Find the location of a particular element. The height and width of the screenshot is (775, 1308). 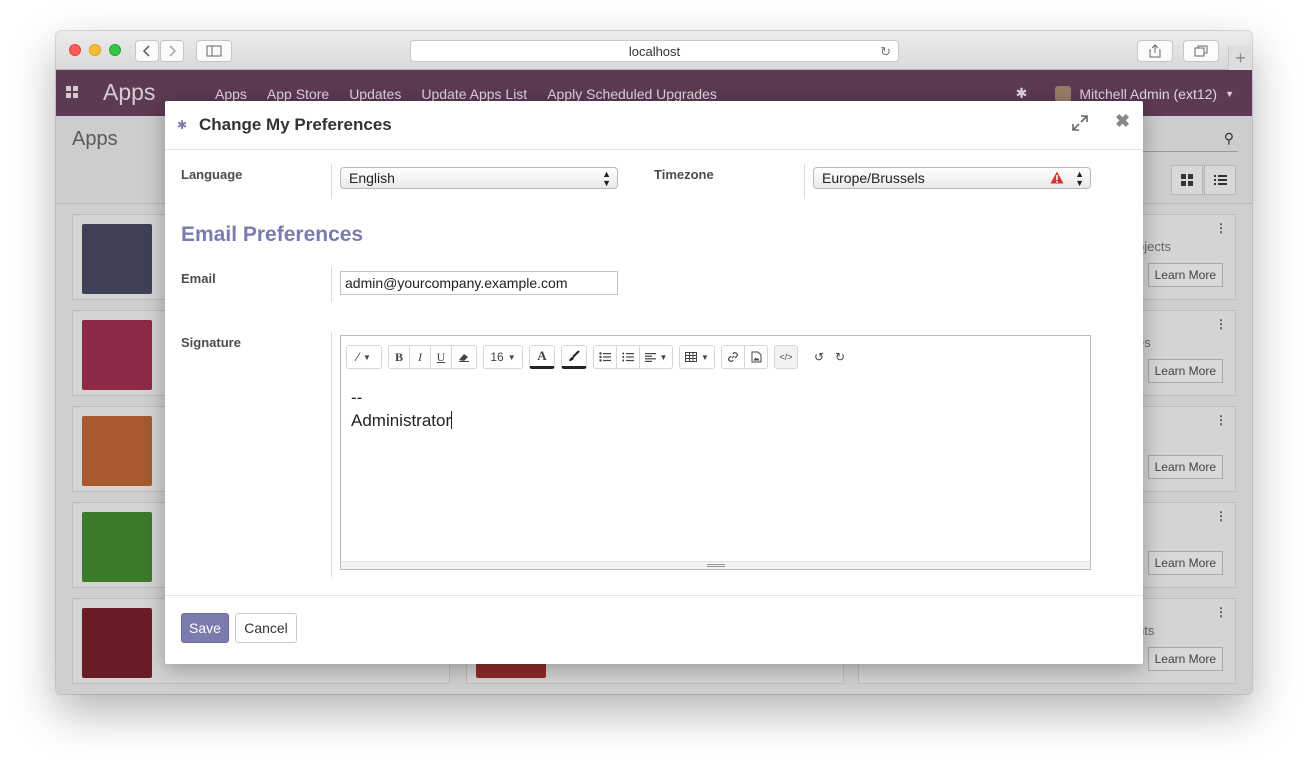

underline-button: U is located at coordinates (441, 357).